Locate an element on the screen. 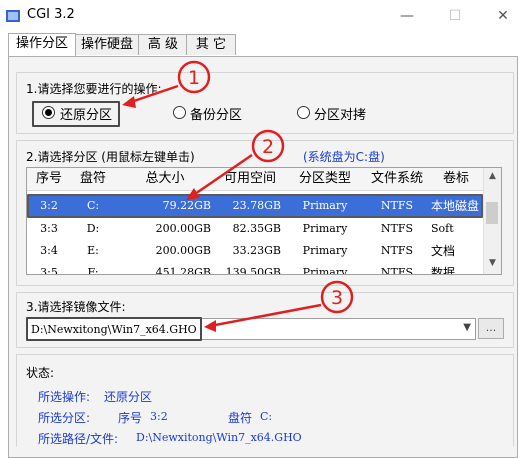 The width and height of the screenshot is (522, 458). status-operation-value: 还原分区 is located at coordinates (128, 397).